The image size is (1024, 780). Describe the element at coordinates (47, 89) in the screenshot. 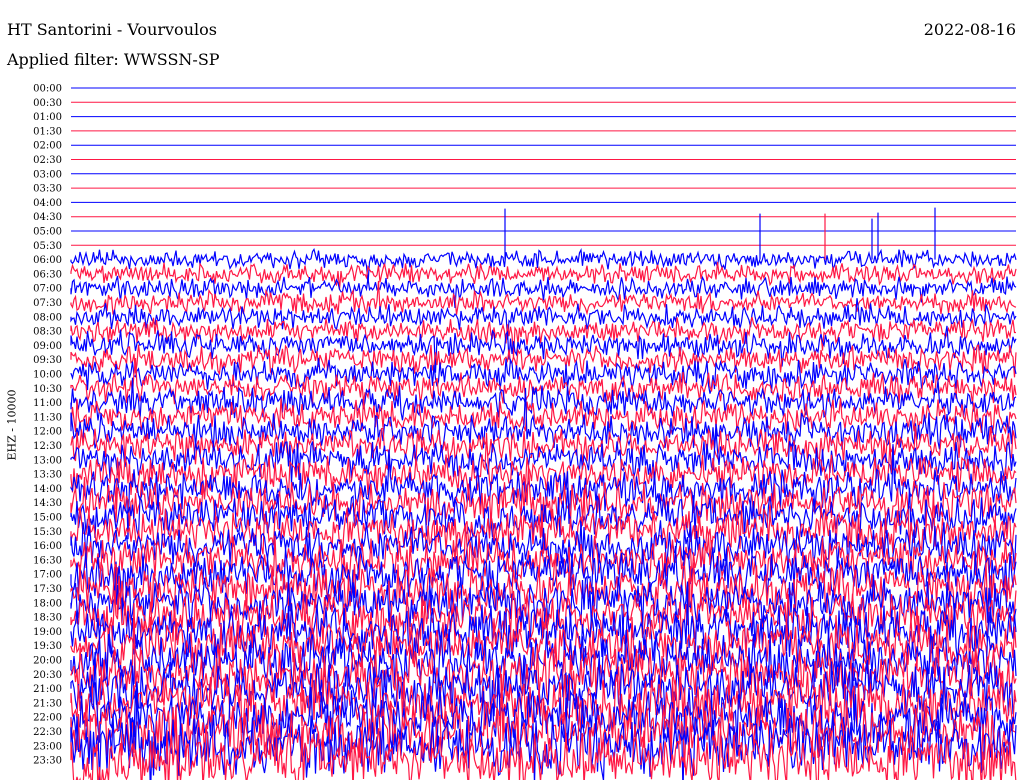

I see `row-tick-label: 00:00` at that location.